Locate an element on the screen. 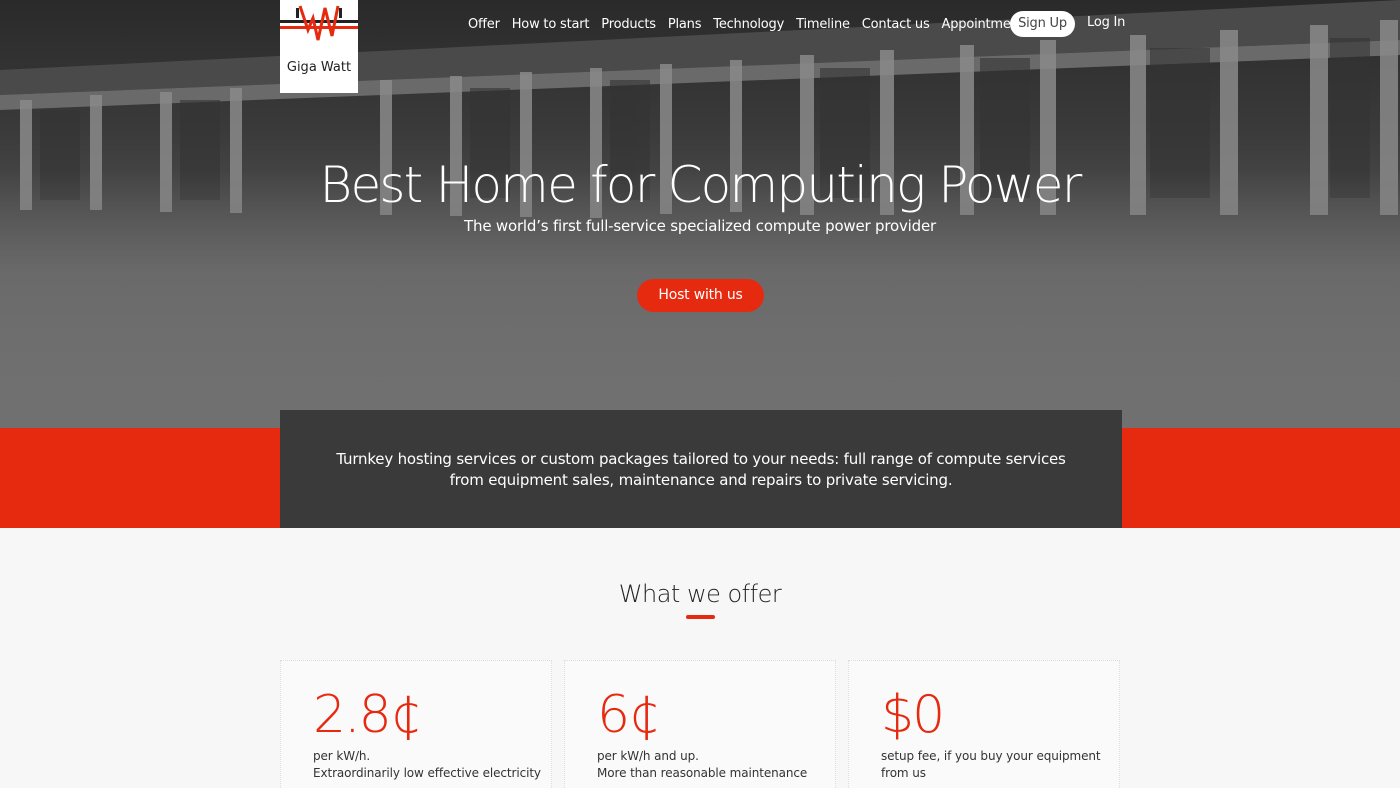 This screenshot has height=788, width=1400. nav-item-how-to-start: How to start is located at coordinates (551, 24).